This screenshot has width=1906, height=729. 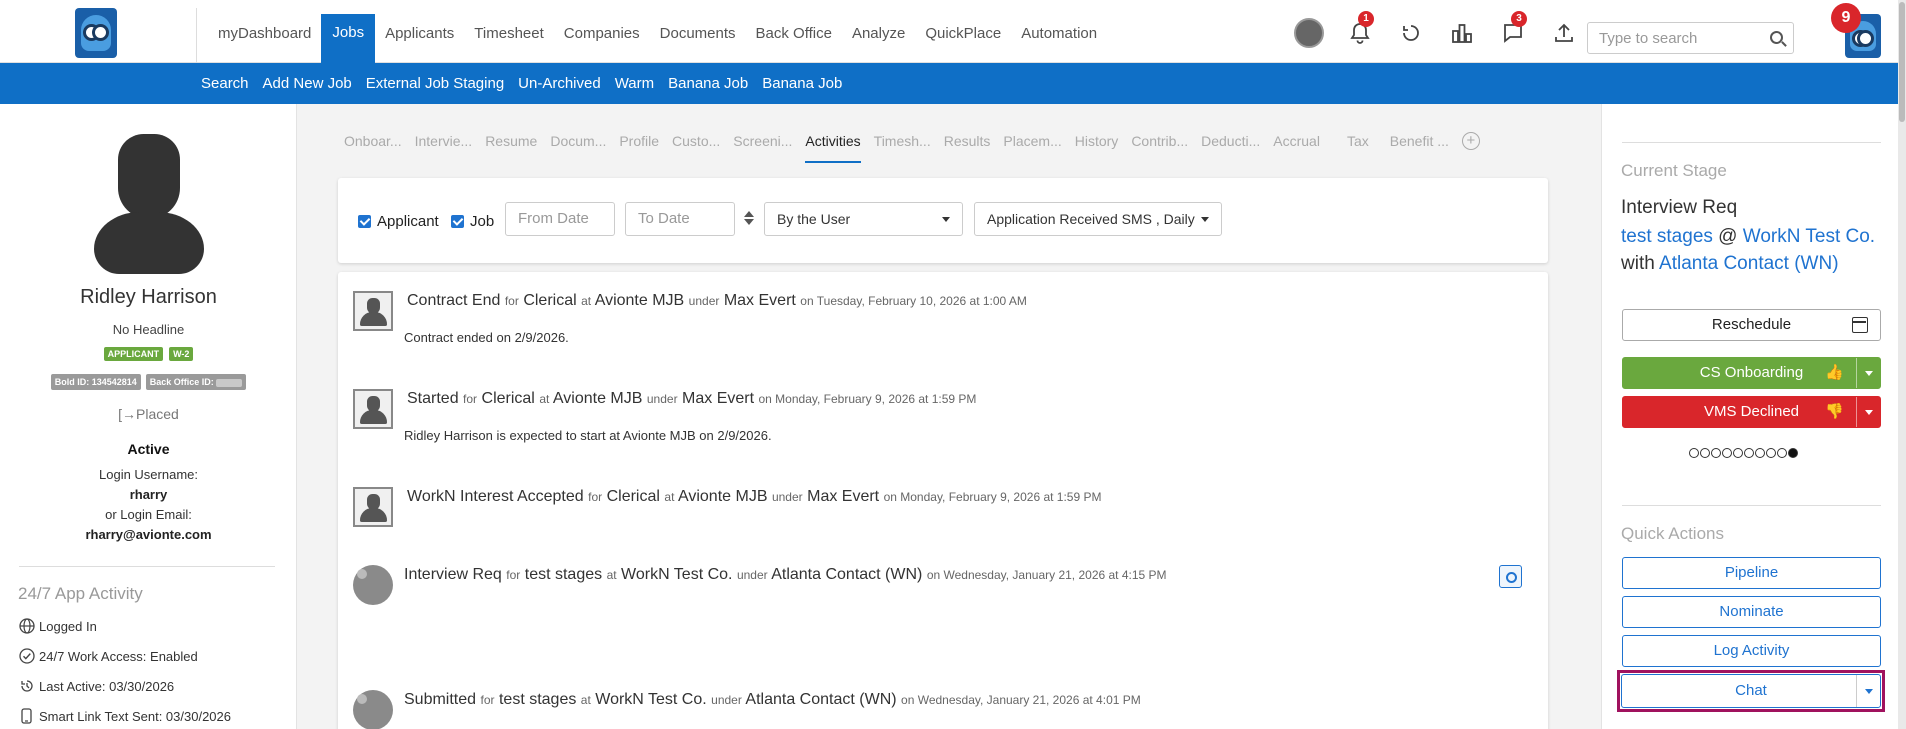 What do you see at coordinates (1776, 37) in the screenshot?
I see `search-icon` at bounding box center [1776, 37].